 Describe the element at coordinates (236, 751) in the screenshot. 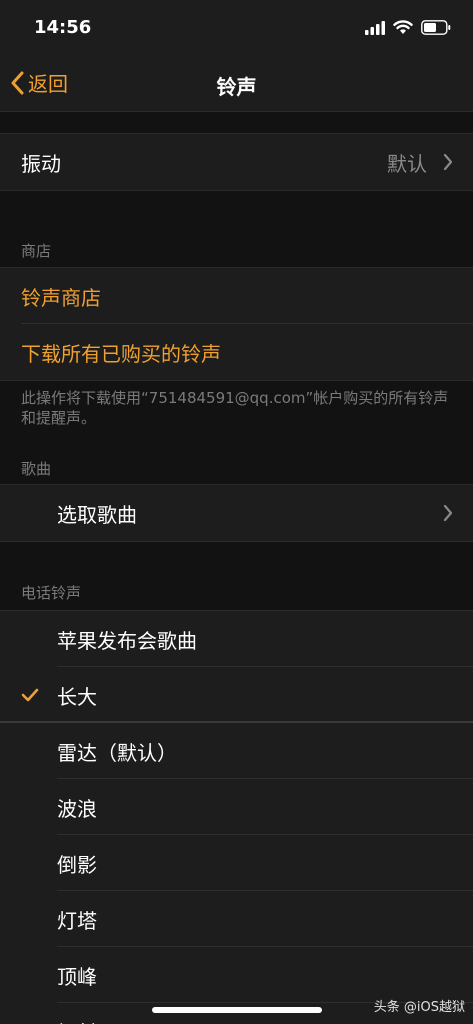

I see `ringtone-row: 雷达（默认）` at that location.